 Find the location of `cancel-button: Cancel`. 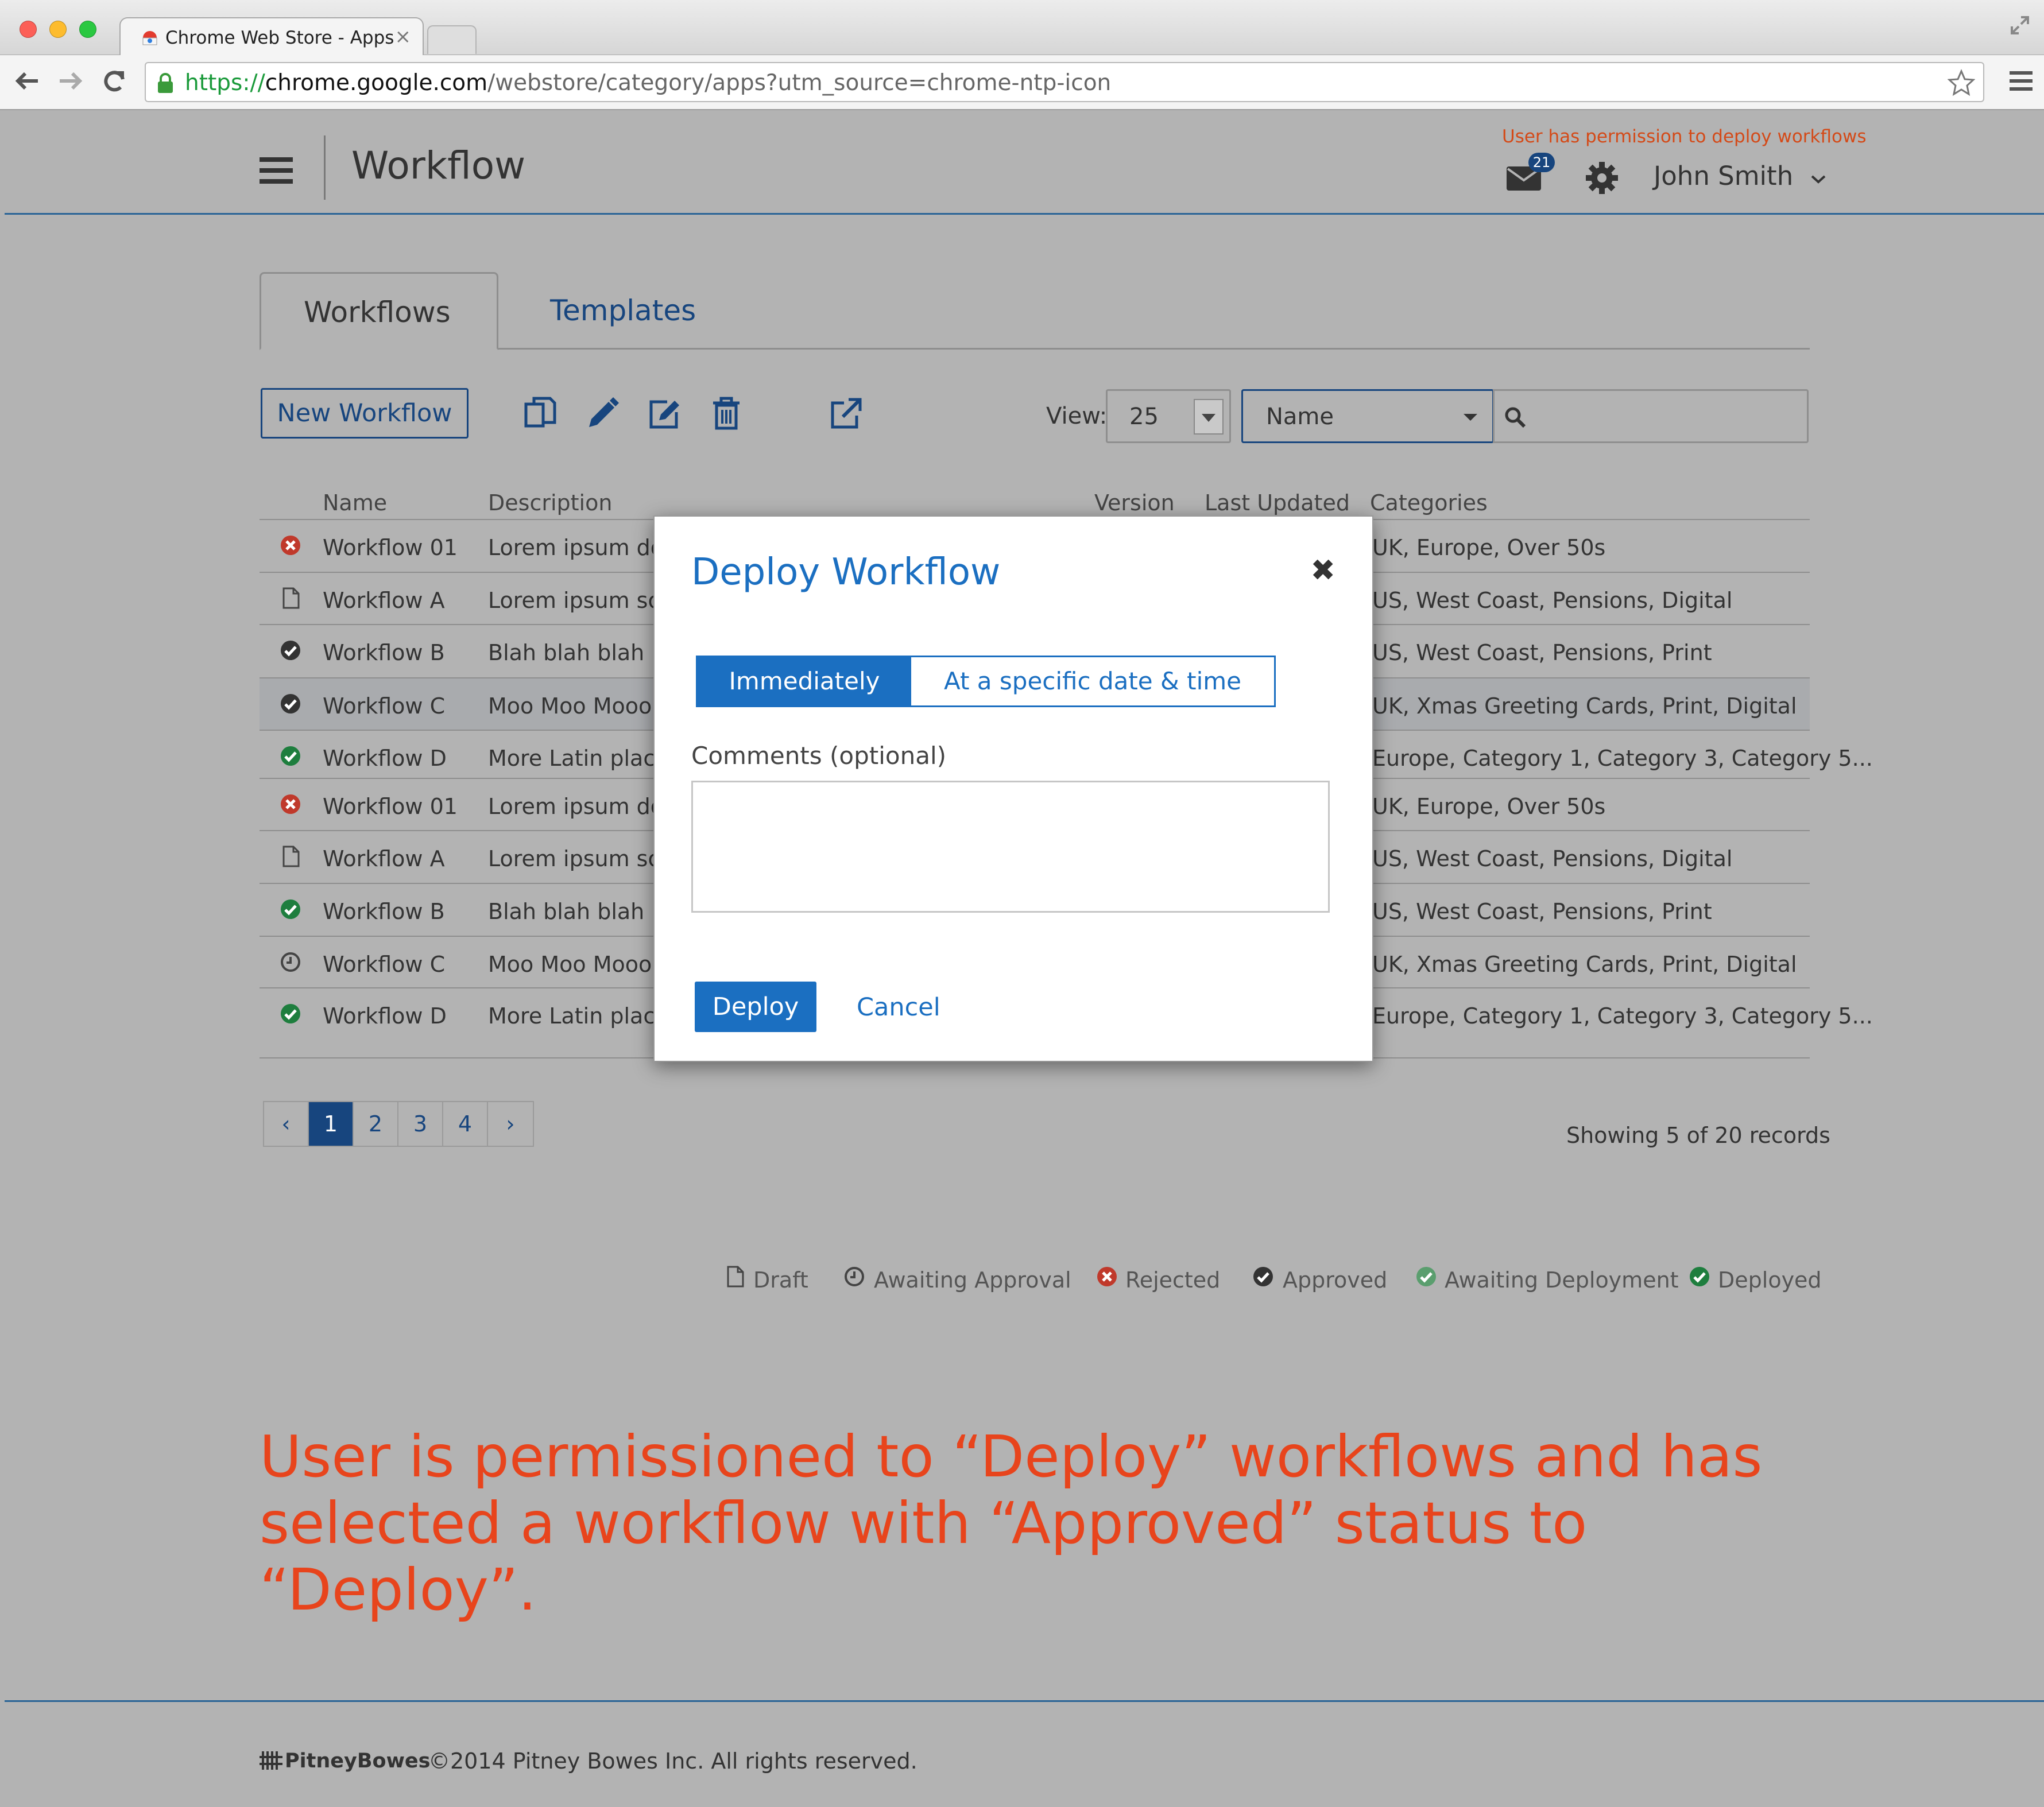

cancel-button: Cancel is located at coordinates (898, 1007).